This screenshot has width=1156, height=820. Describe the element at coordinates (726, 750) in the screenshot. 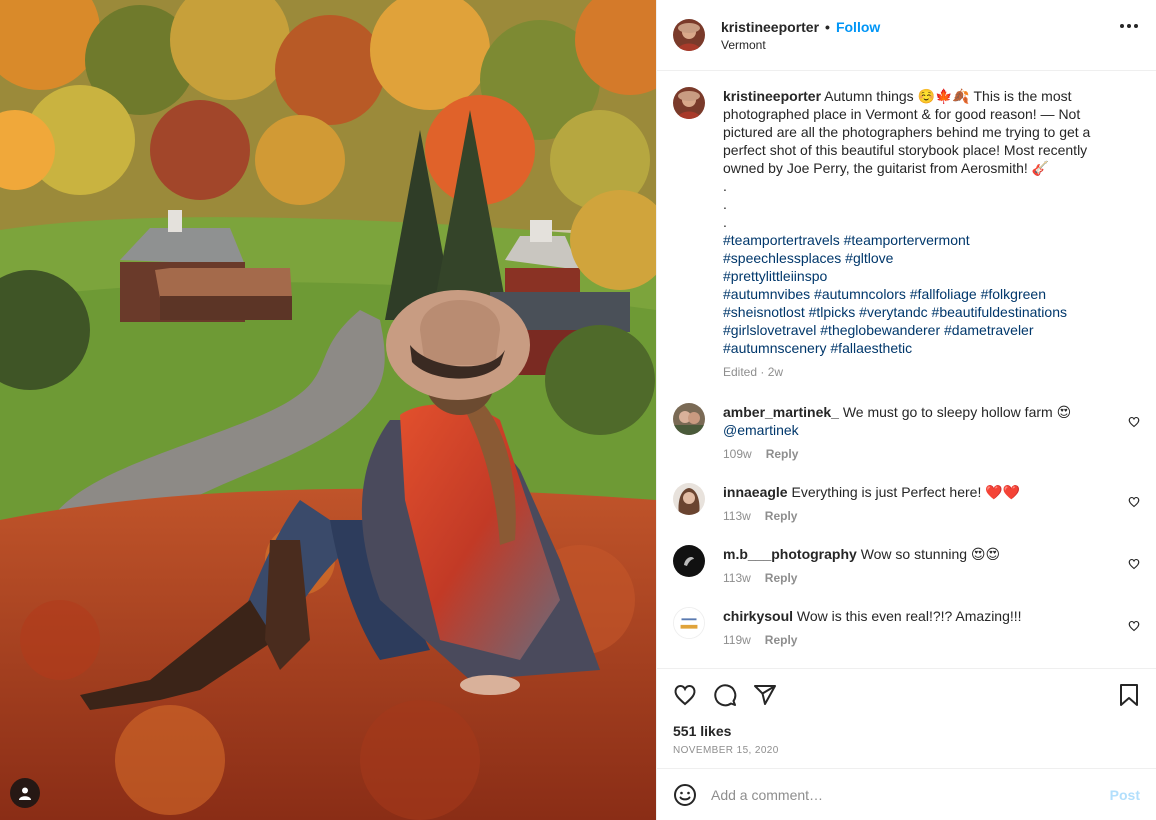

I see `post-date: NOVEMBER 15, 2020` at that location.